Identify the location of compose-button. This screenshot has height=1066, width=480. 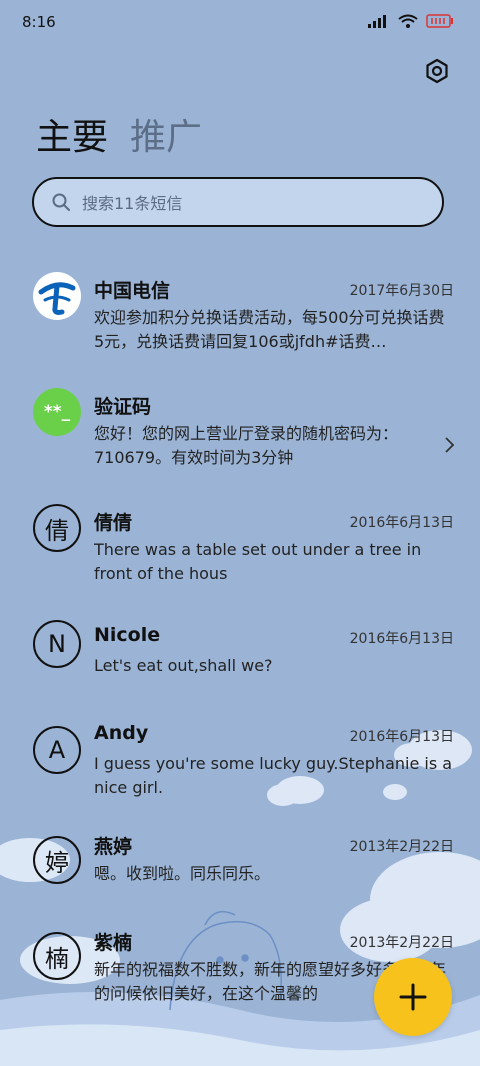
(413, 997).